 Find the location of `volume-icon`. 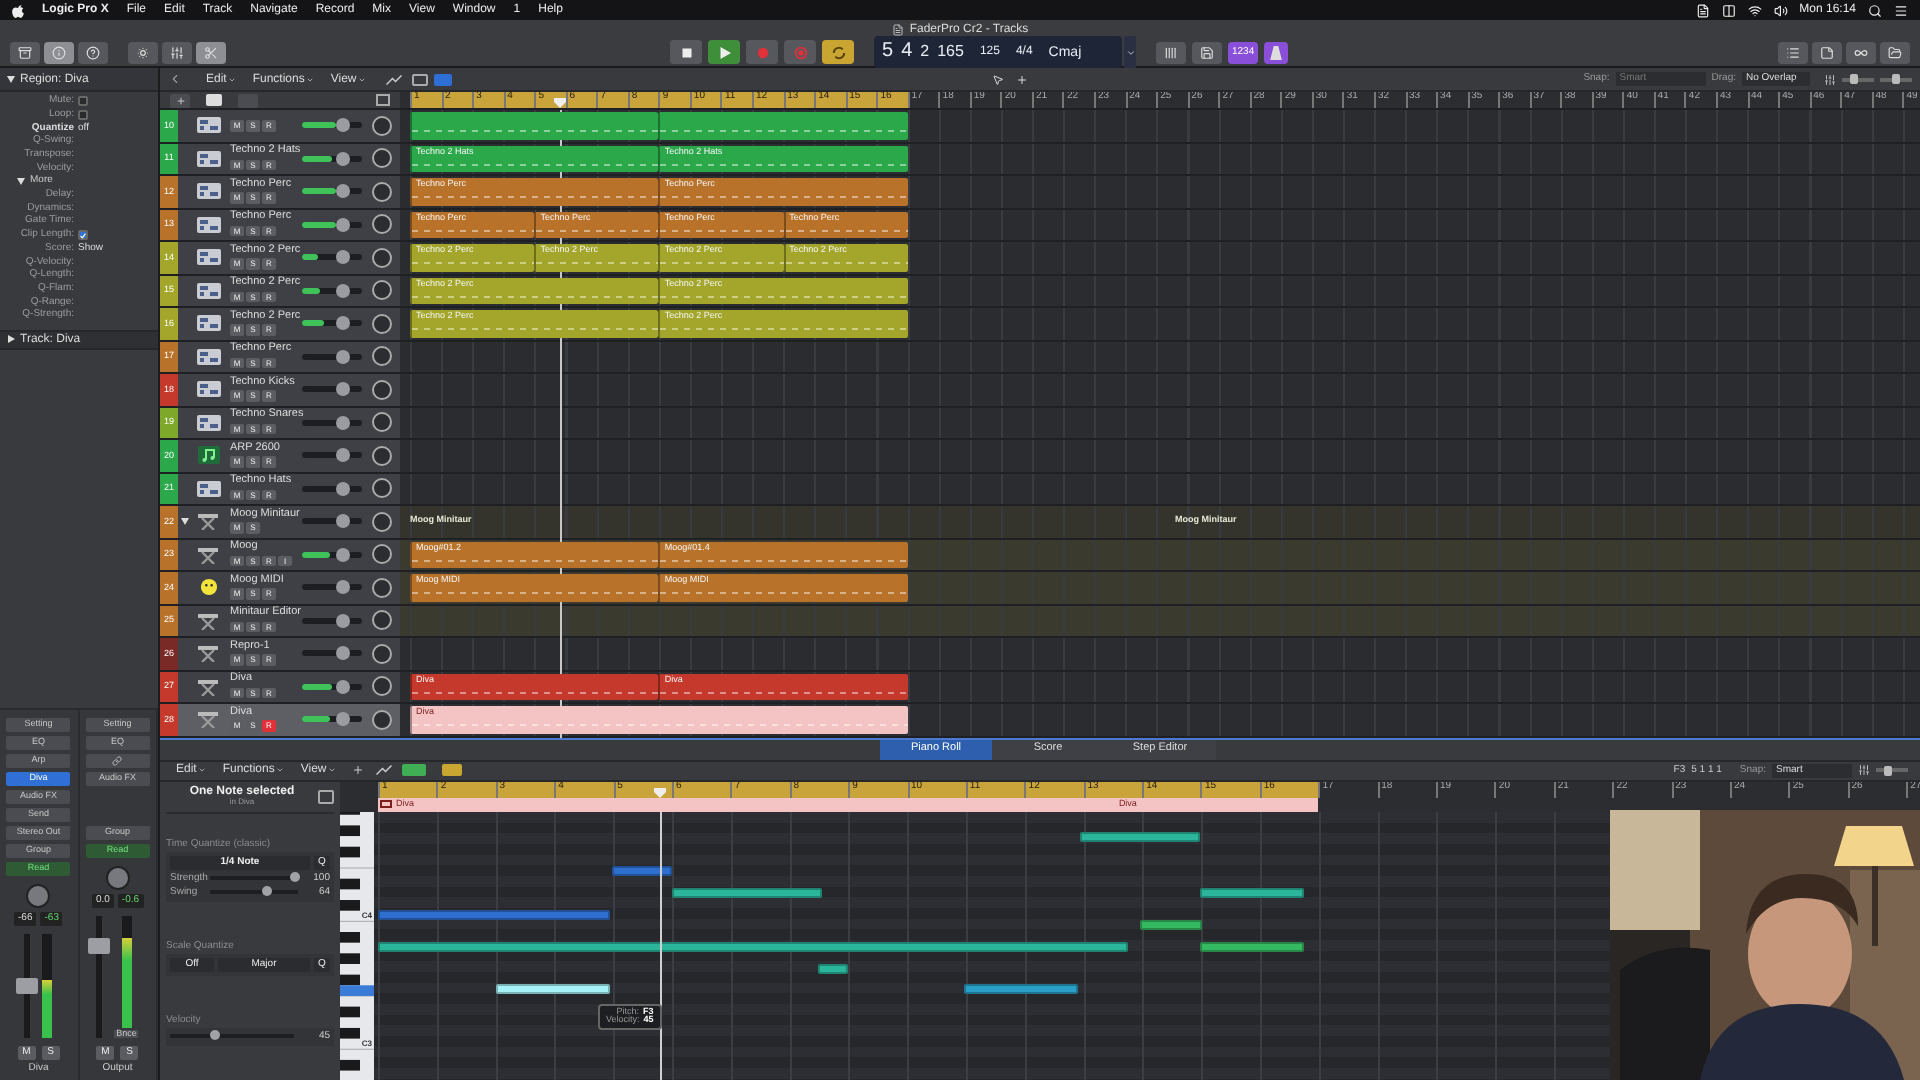

volume-icon is located at coordinates (1780, 10).